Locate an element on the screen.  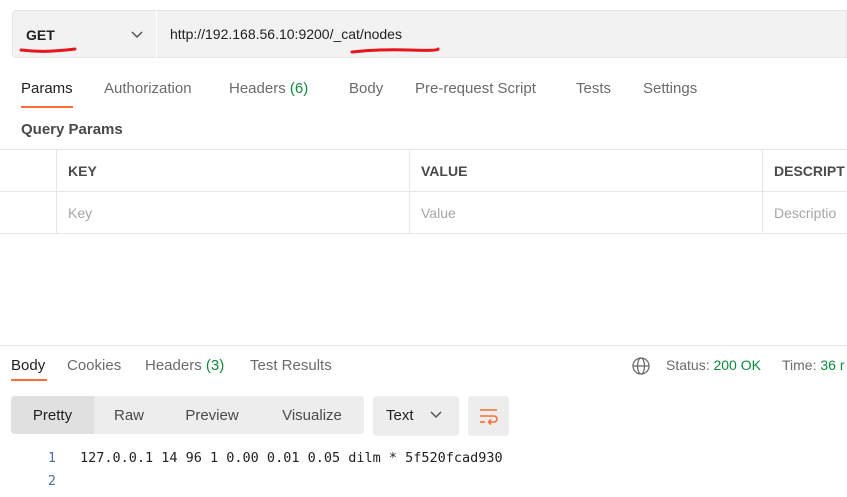
column-header-key: KEY is located at coordinates (232, 170).